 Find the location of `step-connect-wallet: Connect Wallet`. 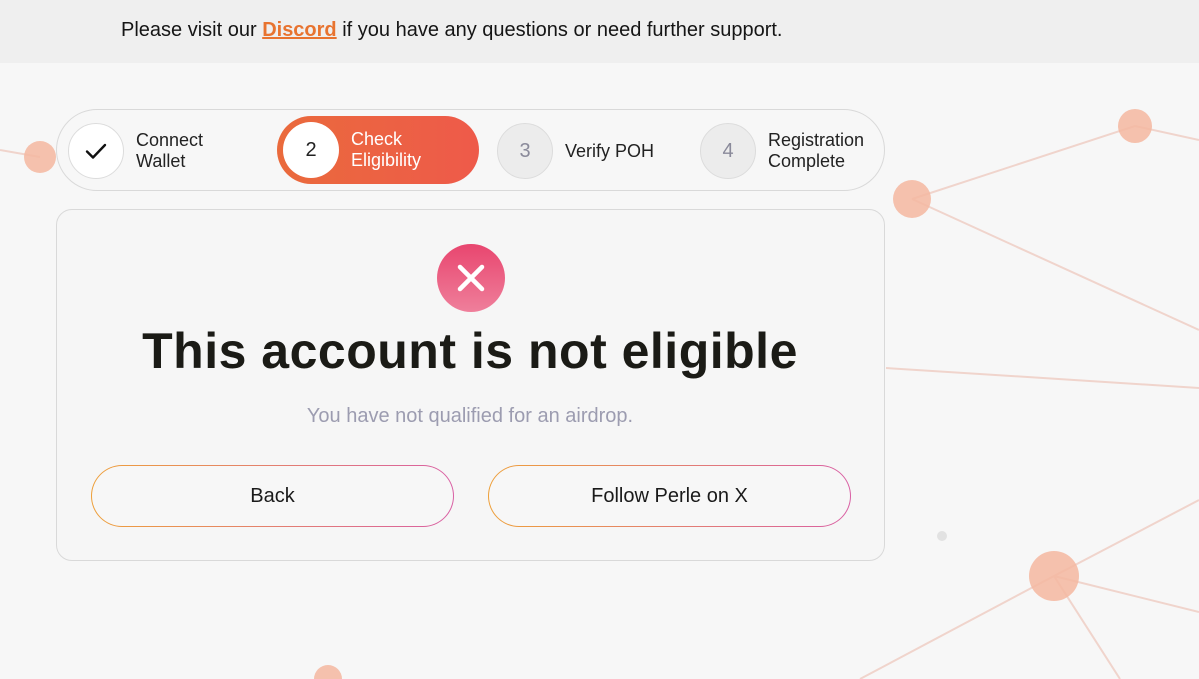

step-connect-wallet: Connect Wallet is located at coordinates (152, 151).